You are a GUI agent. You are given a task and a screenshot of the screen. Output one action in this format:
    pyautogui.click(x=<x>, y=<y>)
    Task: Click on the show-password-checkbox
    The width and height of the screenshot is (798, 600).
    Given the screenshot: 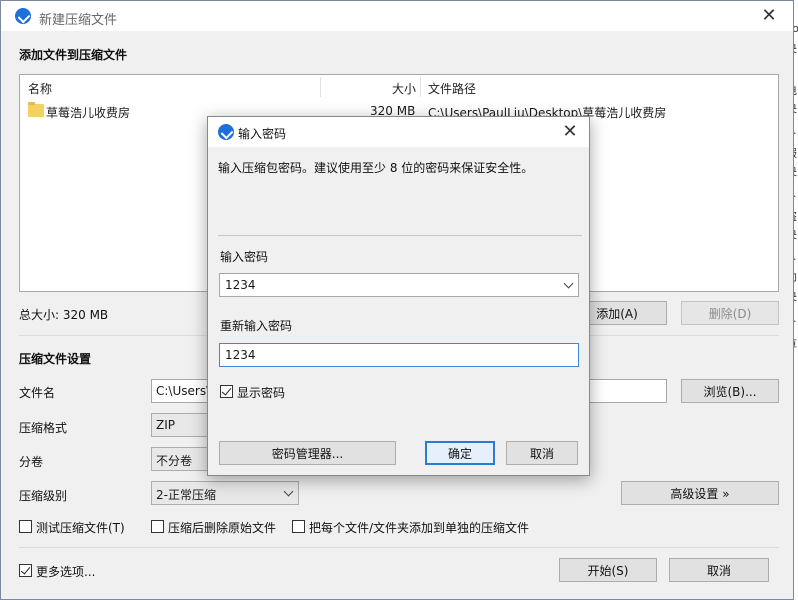 What is the action you would take?
    pyautogui.click(x=226, y=391)
    